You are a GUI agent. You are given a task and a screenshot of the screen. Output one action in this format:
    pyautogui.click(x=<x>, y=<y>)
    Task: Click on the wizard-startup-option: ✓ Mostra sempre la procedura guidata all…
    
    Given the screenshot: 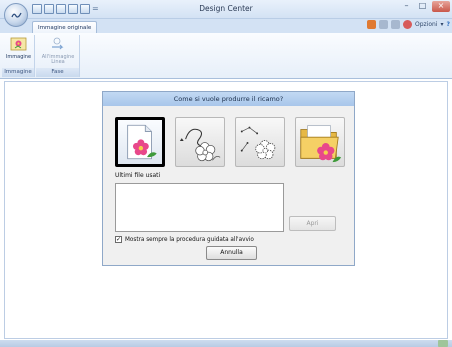 What is the action you would take?
    pyautogui.click(x=184, y=239)
    